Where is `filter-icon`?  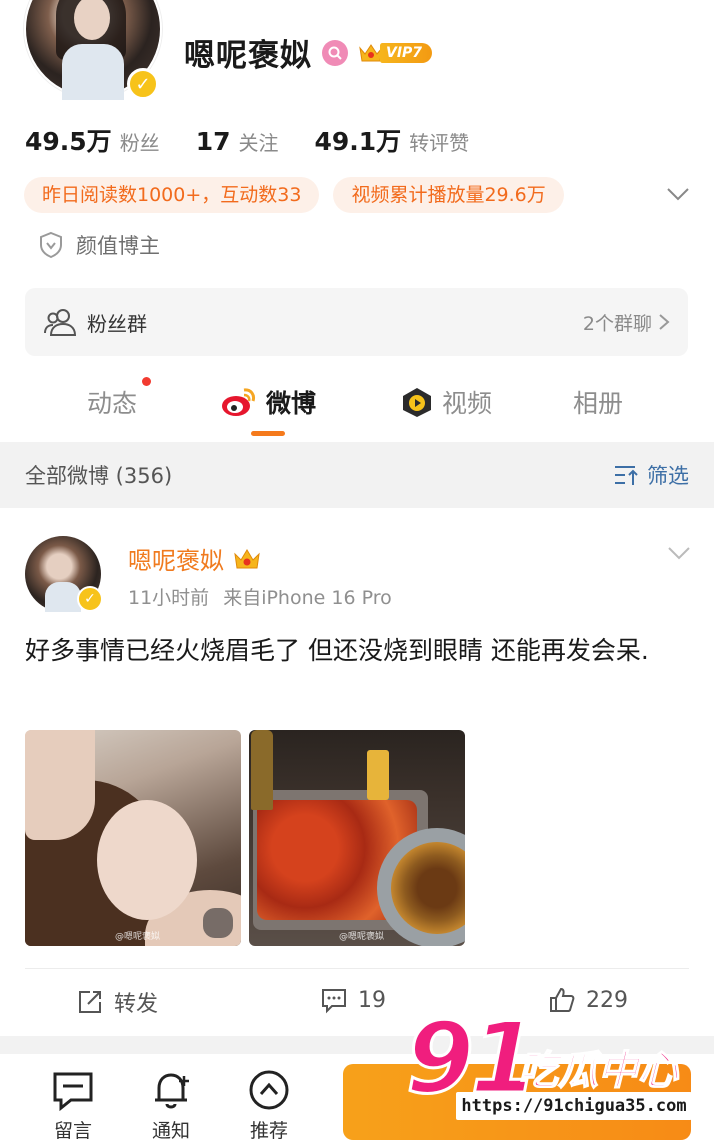
filter-icon is located at coordinates (626, 475).